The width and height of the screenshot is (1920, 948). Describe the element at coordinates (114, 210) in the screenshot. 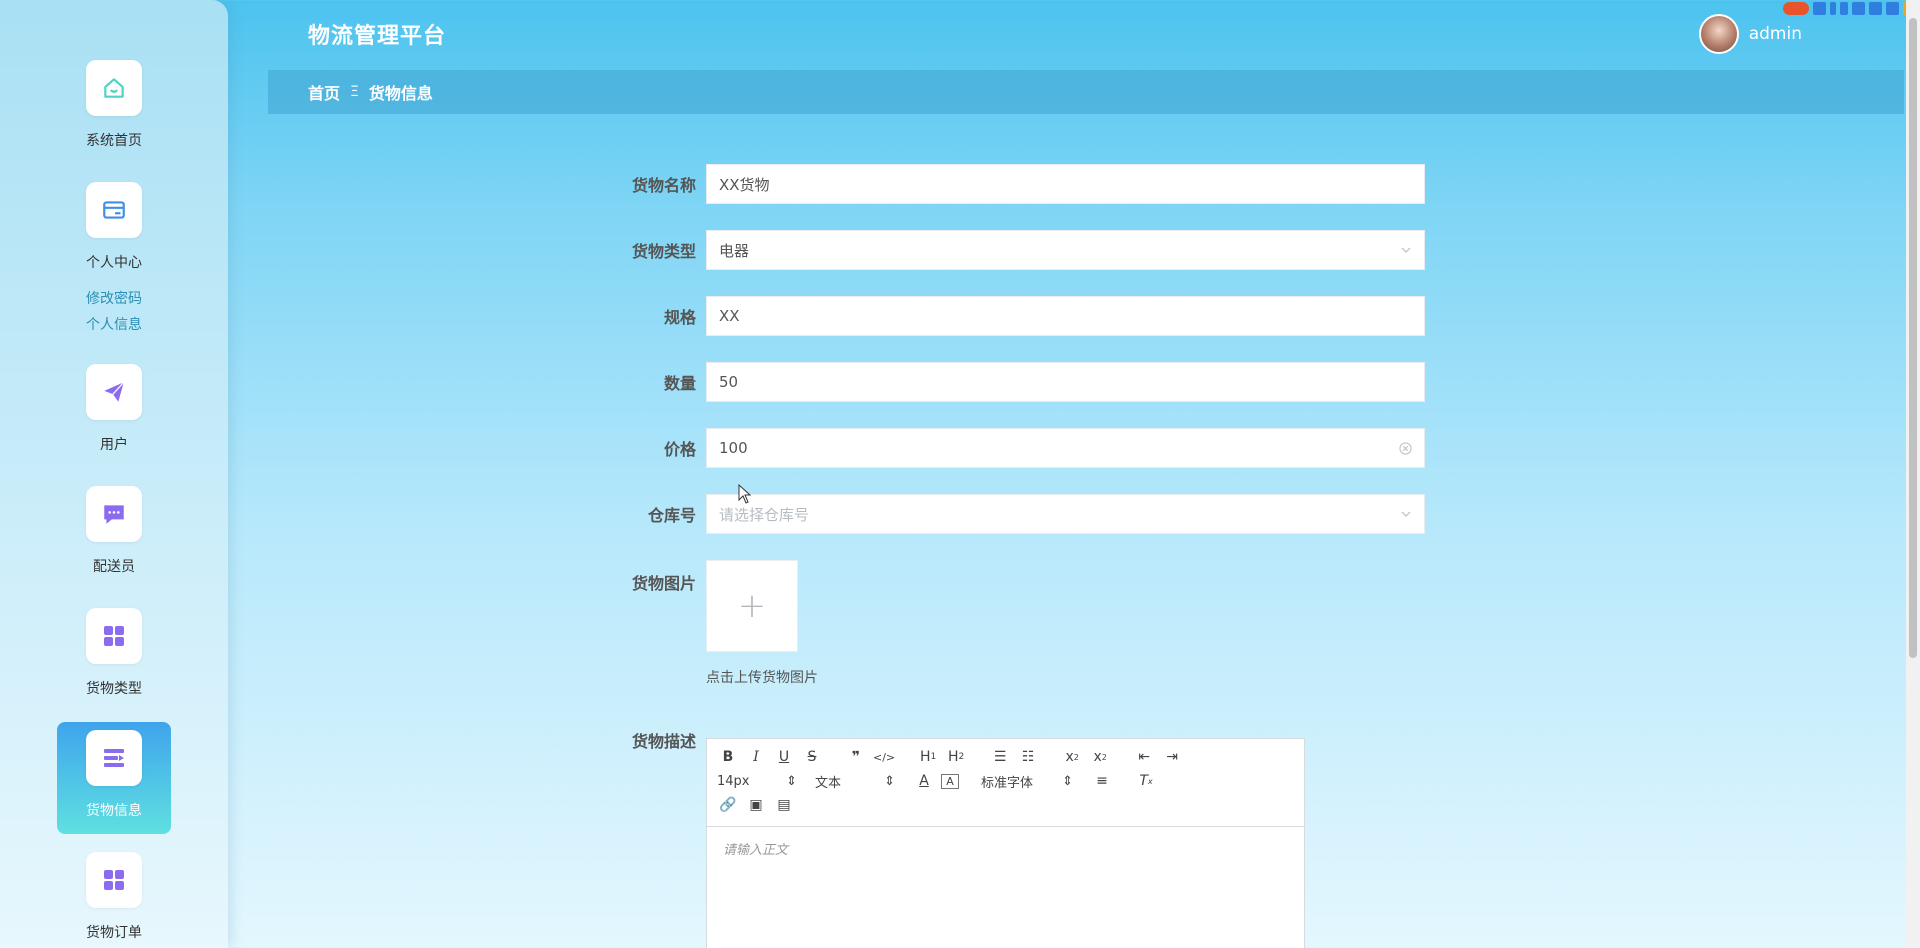

I see `card-icon` at that location.